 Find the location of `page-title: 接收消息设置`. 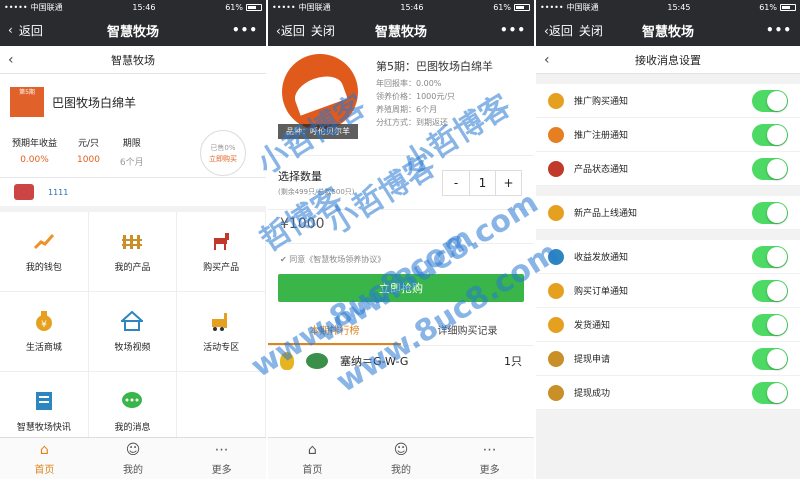

page-title: 接收消息设置 is located at coordinates (668, 60).